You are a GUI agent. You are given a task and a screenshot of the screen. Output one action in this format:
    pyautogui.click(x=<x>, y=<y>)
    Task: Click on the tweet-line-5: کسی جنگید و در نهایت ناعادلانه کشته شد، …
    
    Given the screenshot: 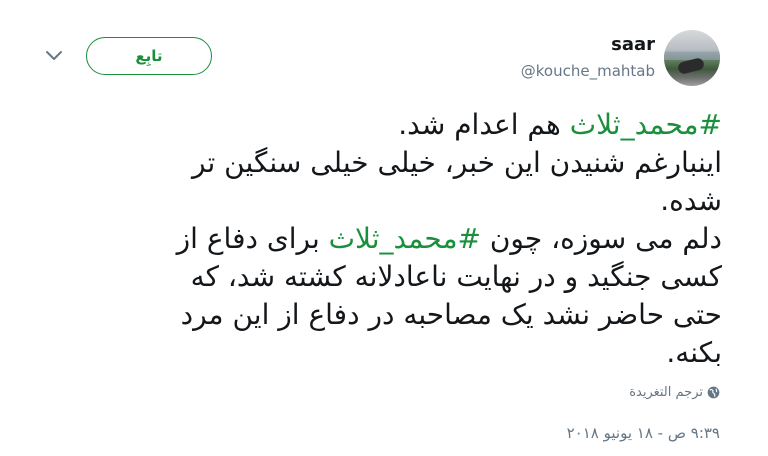 What is the action you would take?
    pyautogui.click(x=456, y=276)
    